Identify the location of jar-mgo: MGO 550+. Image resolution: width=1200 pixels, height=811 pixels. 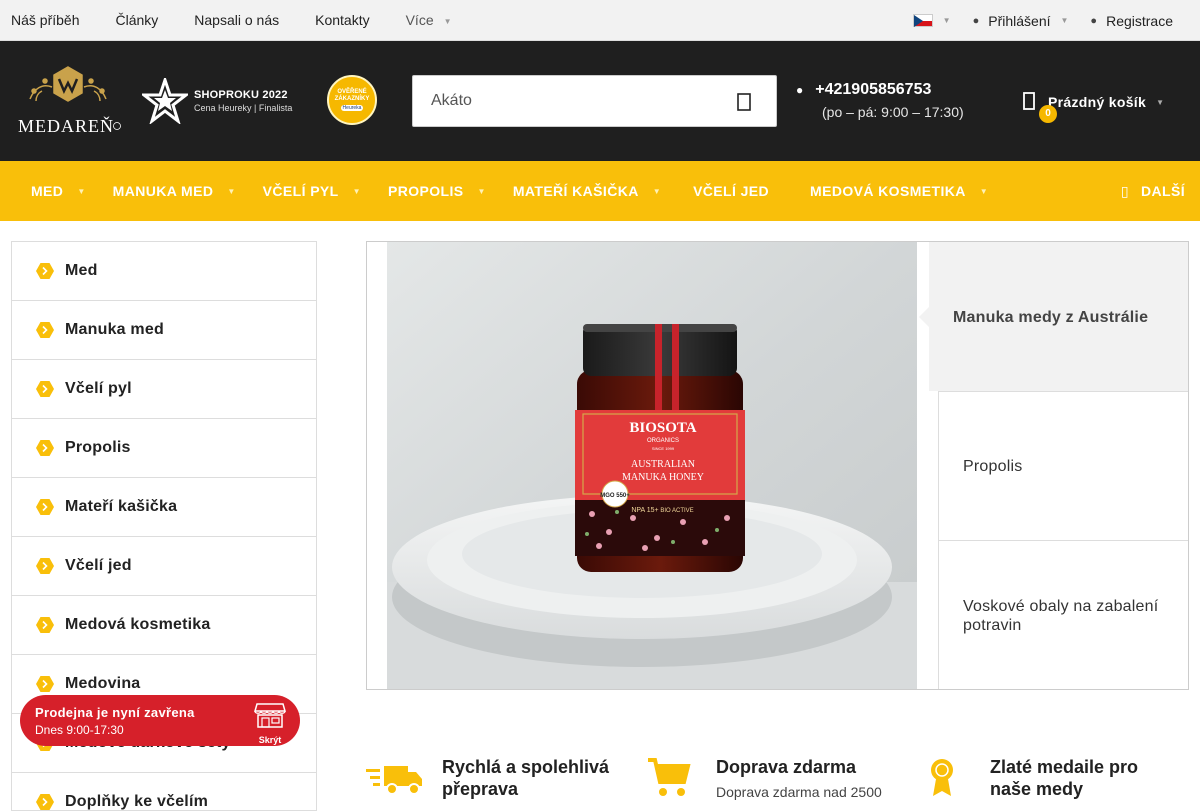
(615, 496).